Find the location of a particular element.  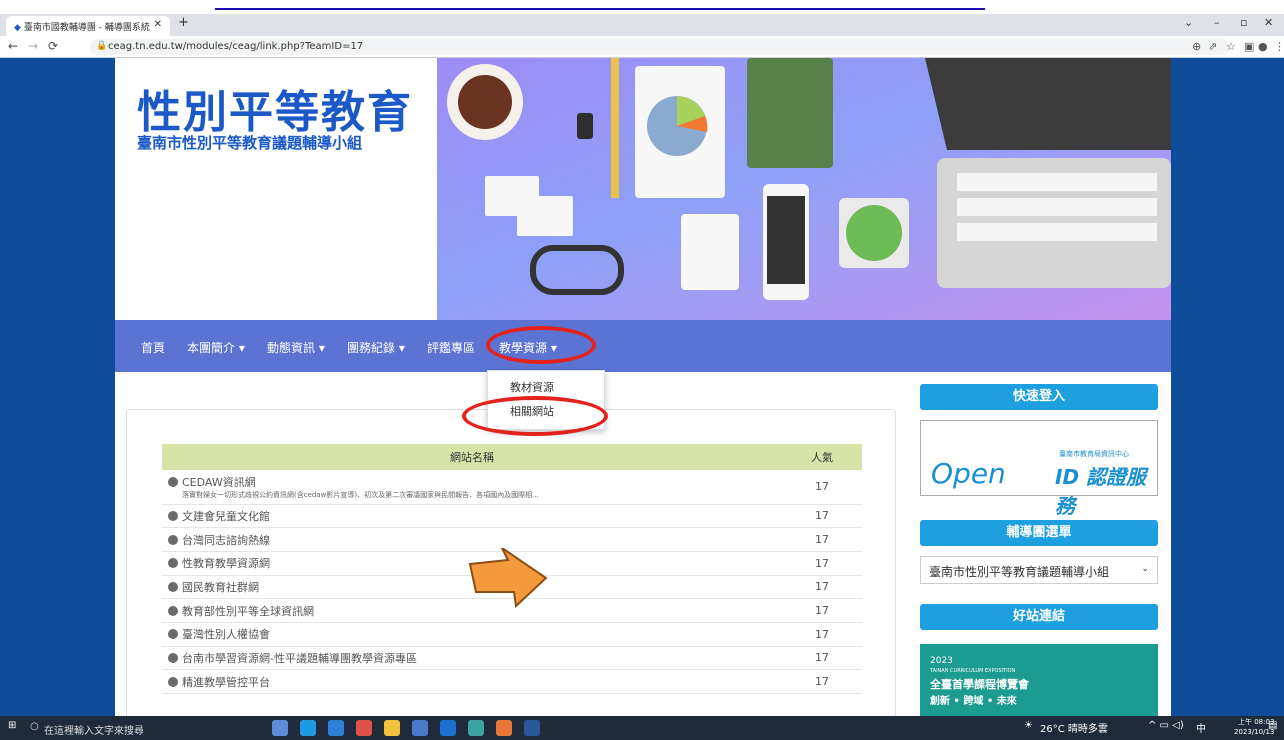

bookmark-star-icon: ☆ is located at coordinates (1231, 46).